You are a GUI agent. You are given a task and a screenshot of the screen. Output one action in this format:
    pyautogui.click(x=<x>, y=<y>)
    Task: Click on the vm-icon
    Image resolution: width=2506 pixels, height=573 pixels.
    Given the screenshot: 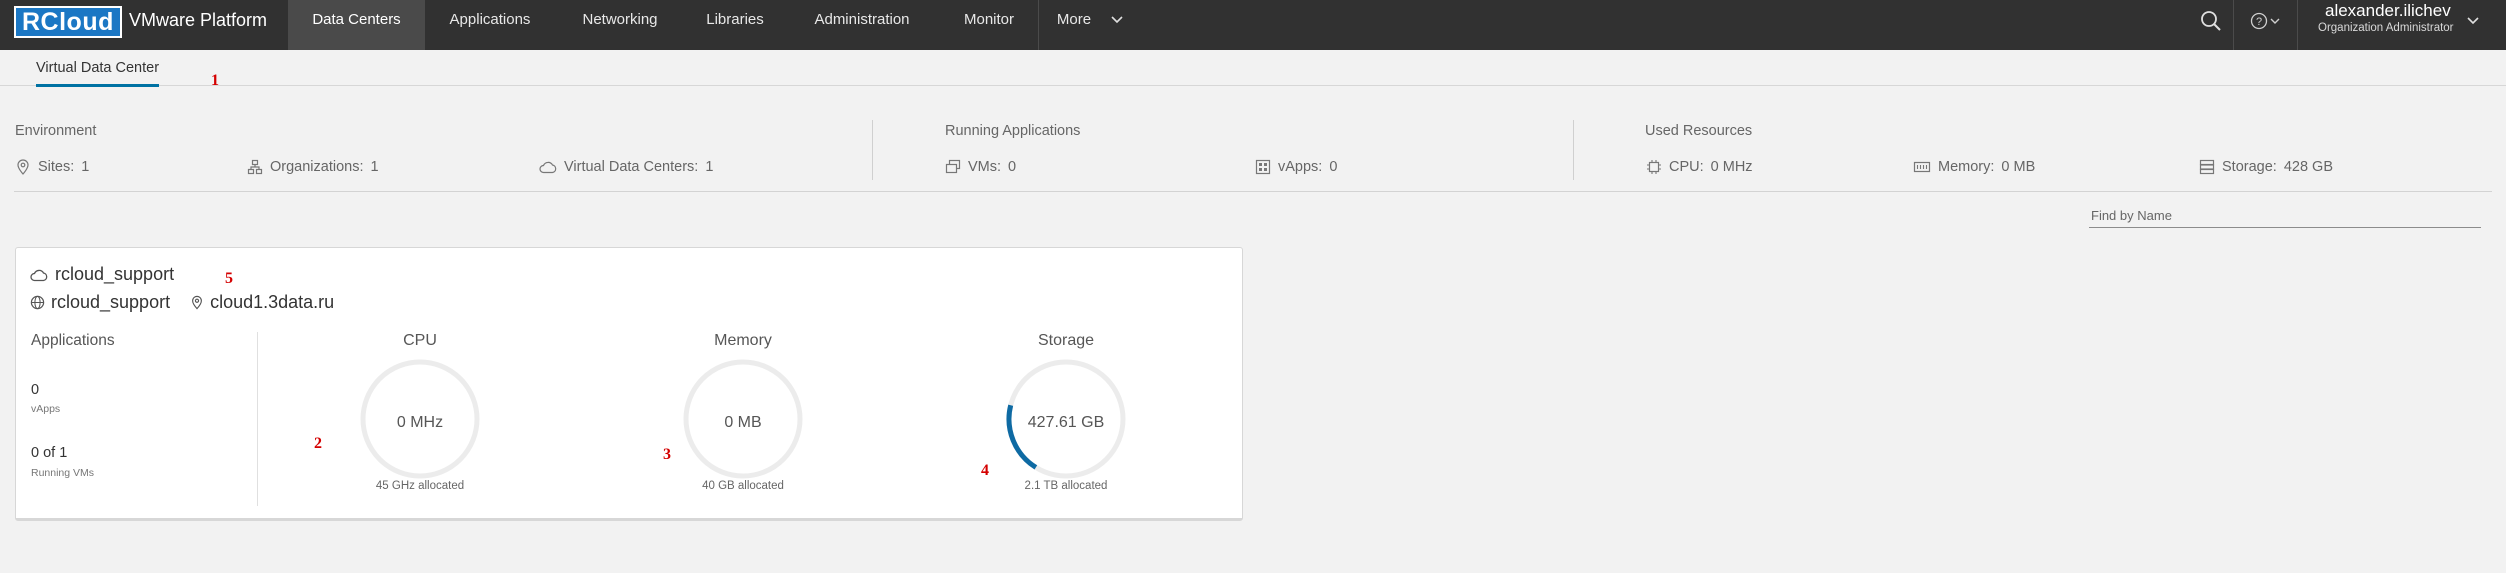 What is the action you would take?
    pyautogui.click(x=953, y=166)
    